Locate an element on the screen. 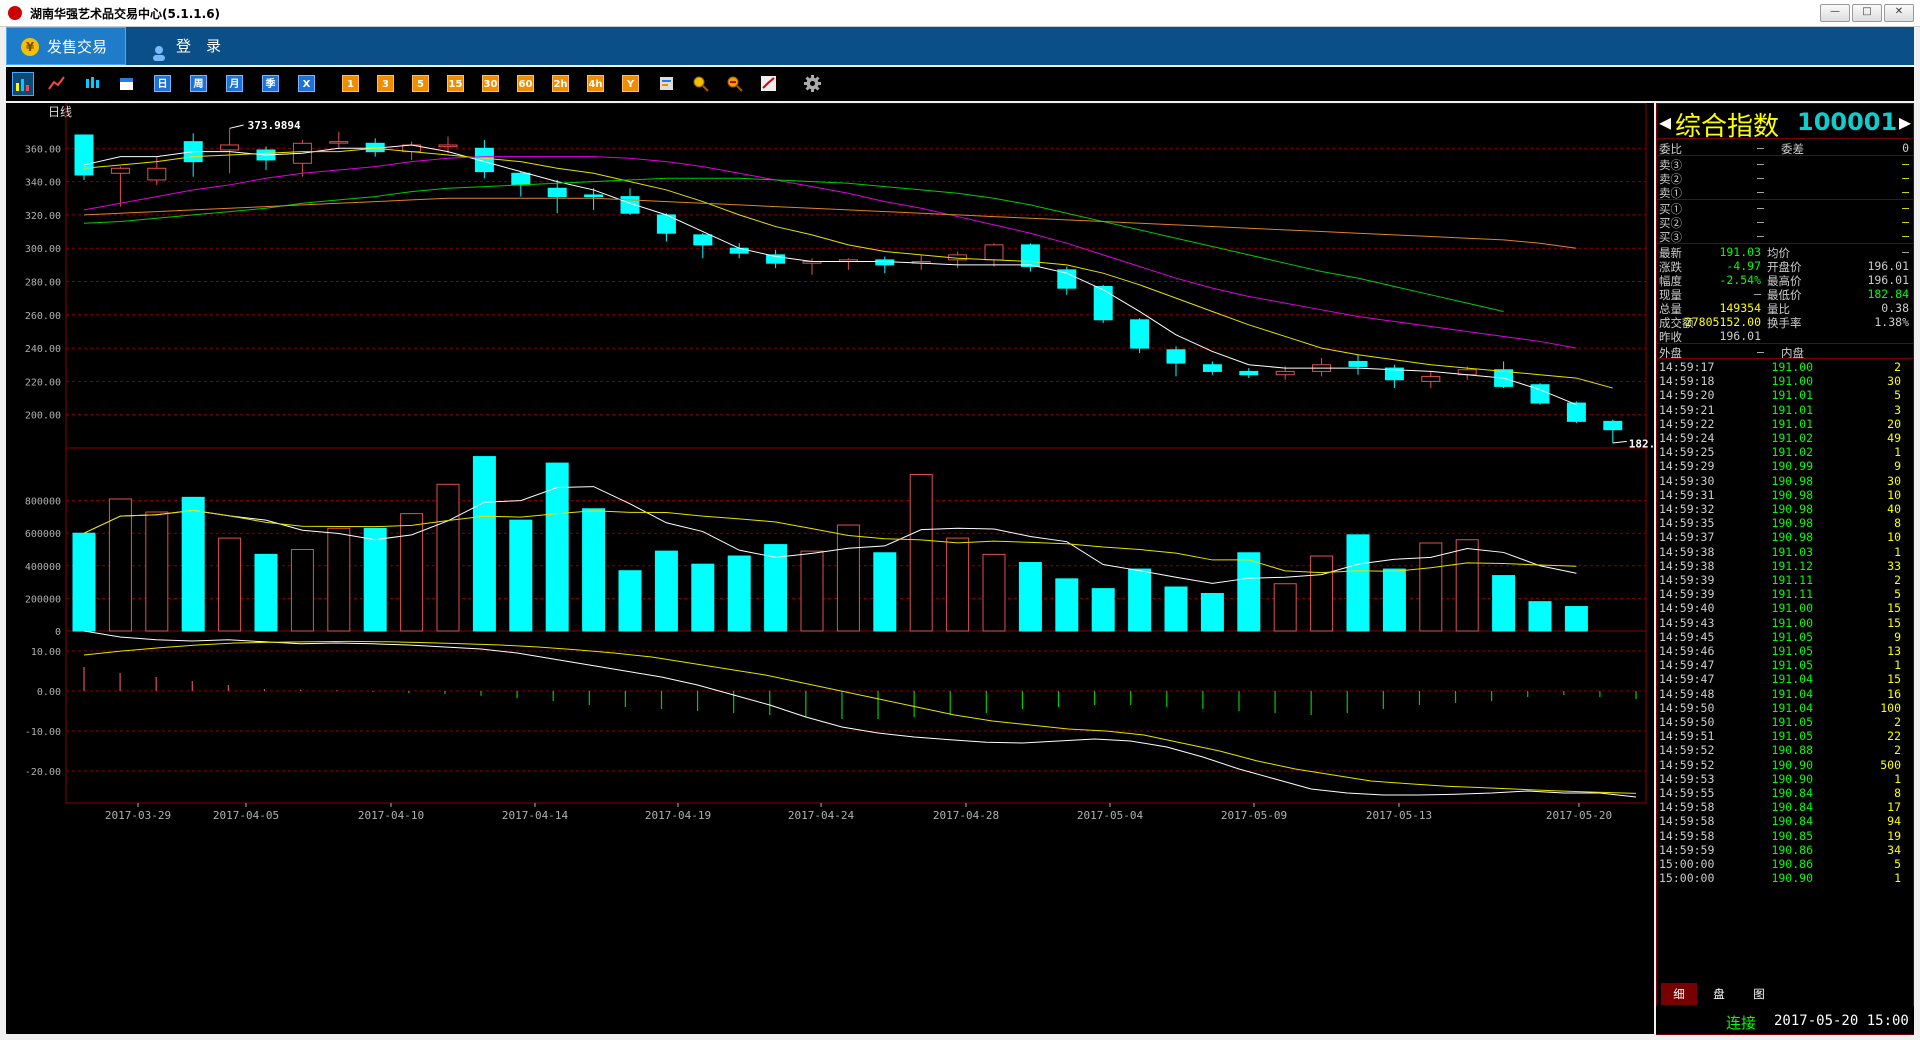  quote-value: 191.03 is located at coordinates (1740, 252).